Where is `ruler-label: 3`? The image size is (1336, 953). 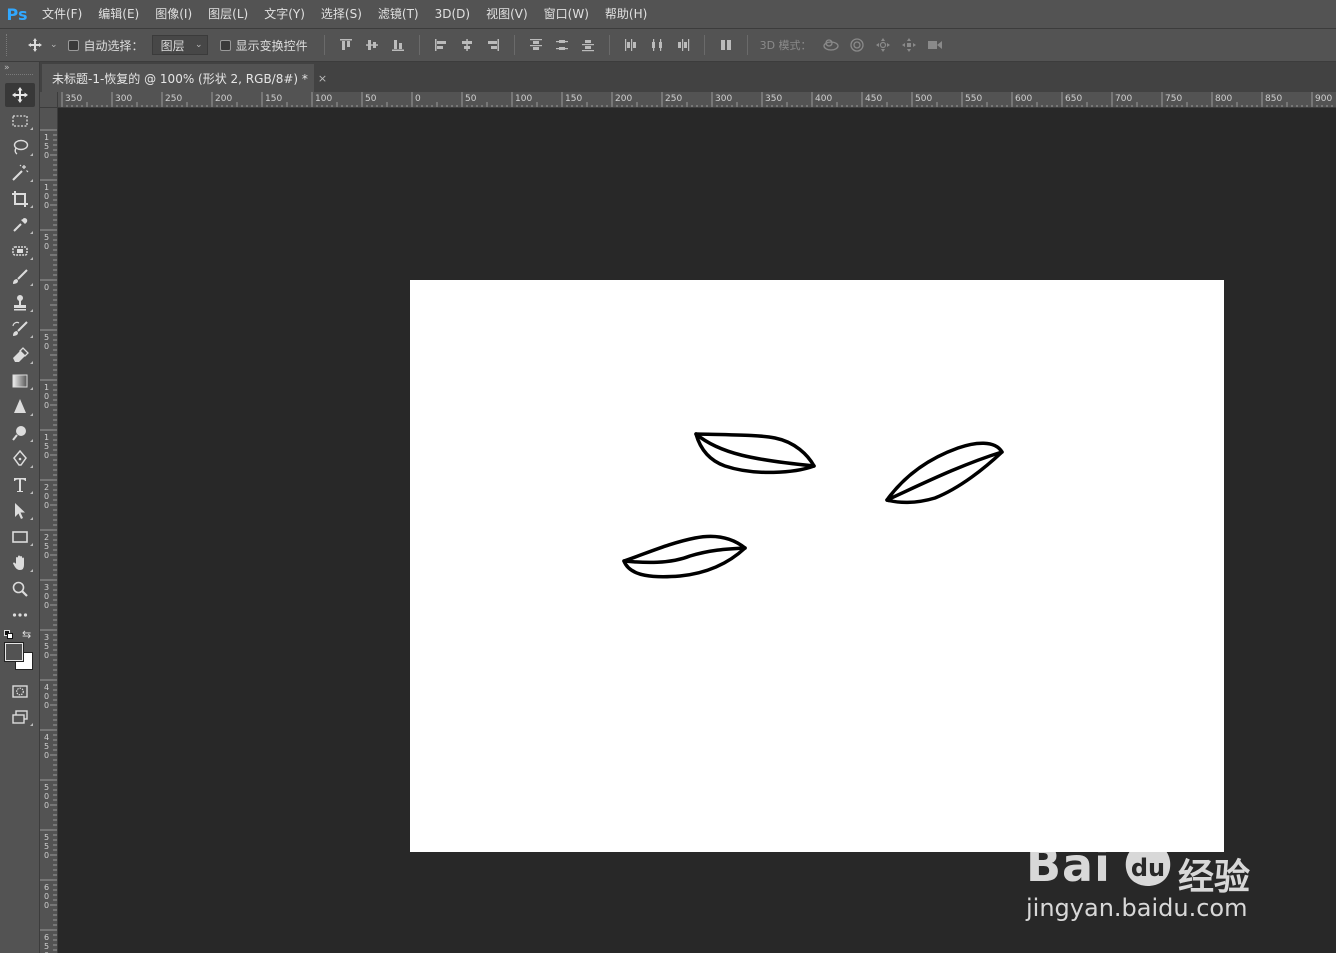 ruler-label: 3 is located at coordinates (46, 587).